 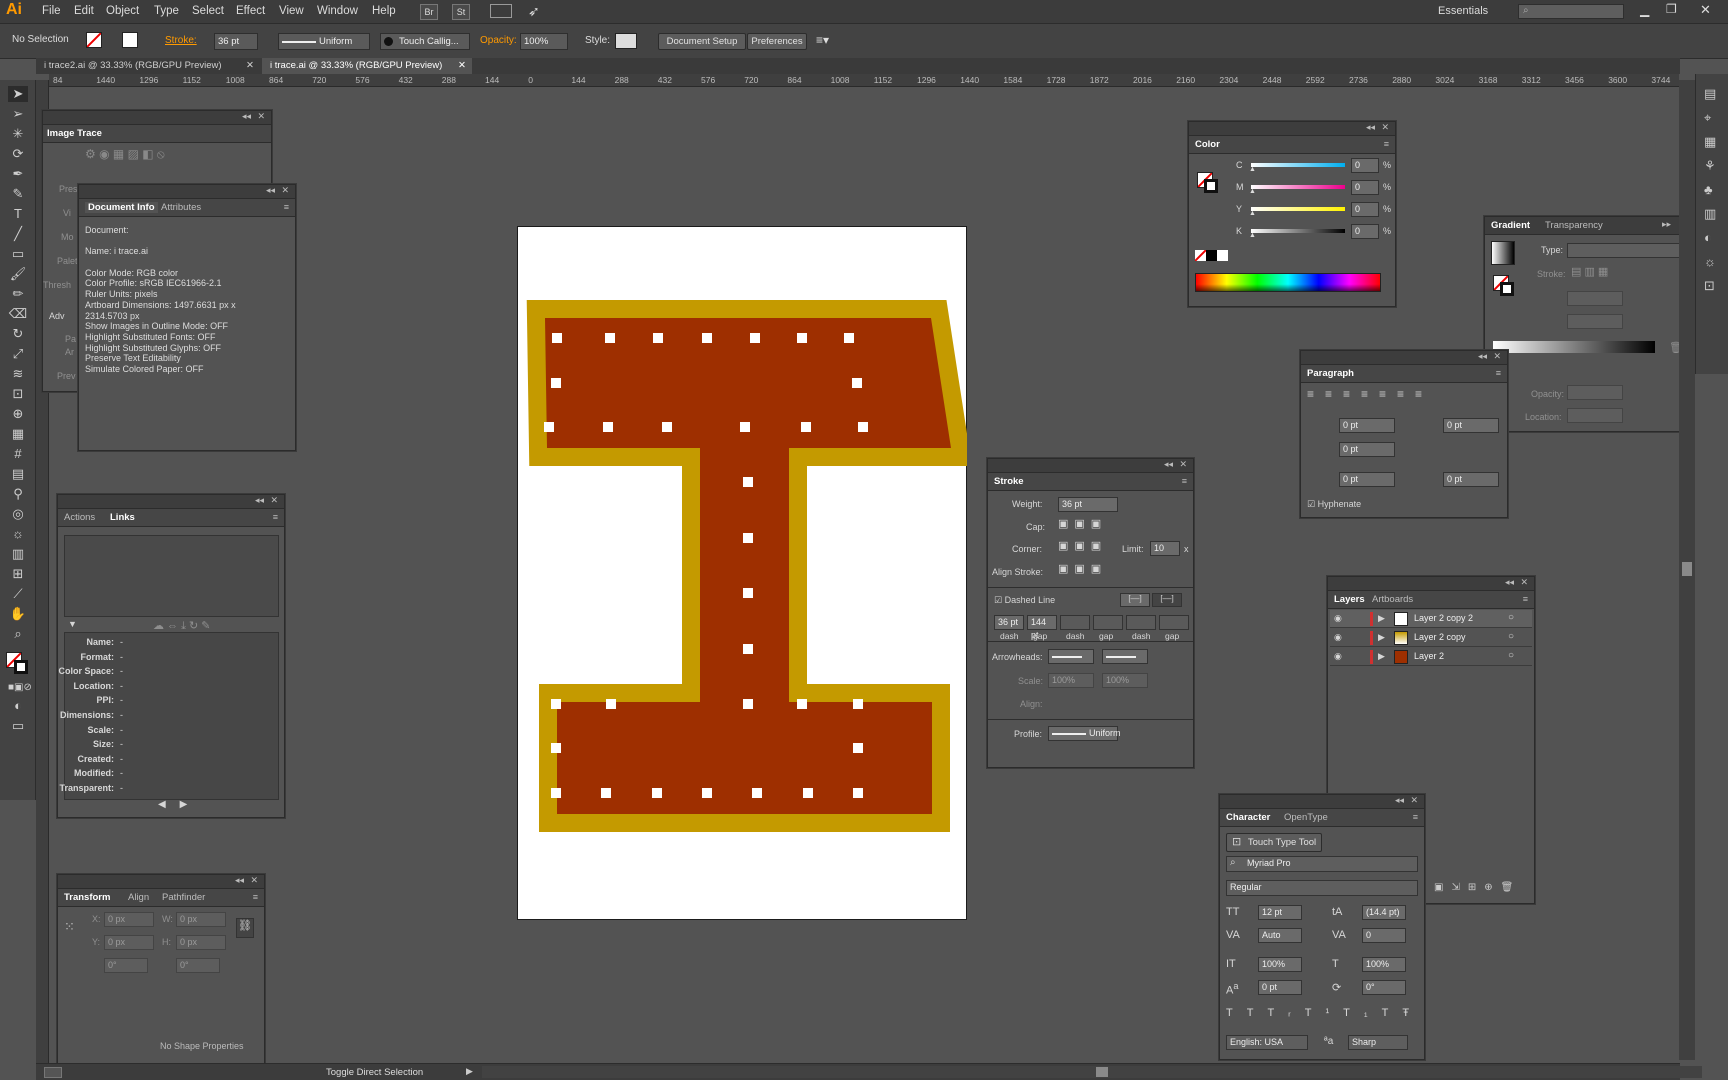 I want to click on links-list, so click(x=171, y=576).